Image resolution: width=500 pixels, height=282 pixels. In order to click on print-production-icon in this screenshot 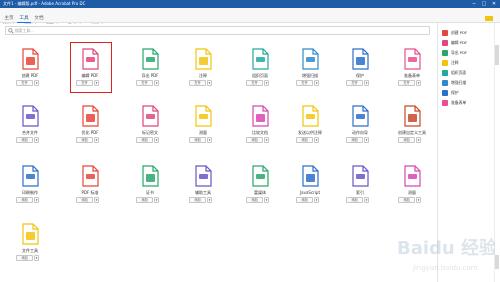, I will do `click(30, 176)`.